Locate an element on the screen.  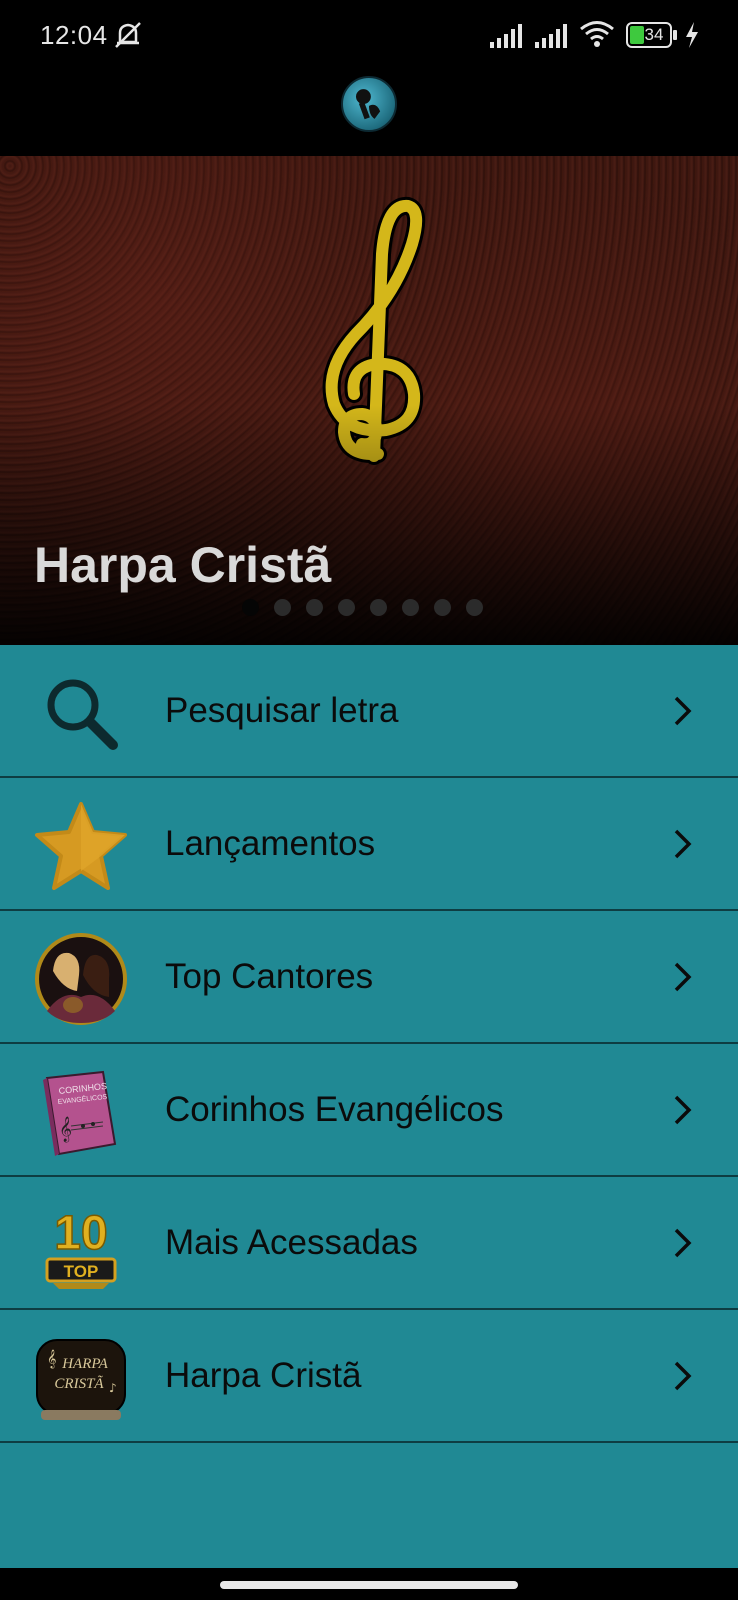
home-indicator is located at coordinates (369, 1585).